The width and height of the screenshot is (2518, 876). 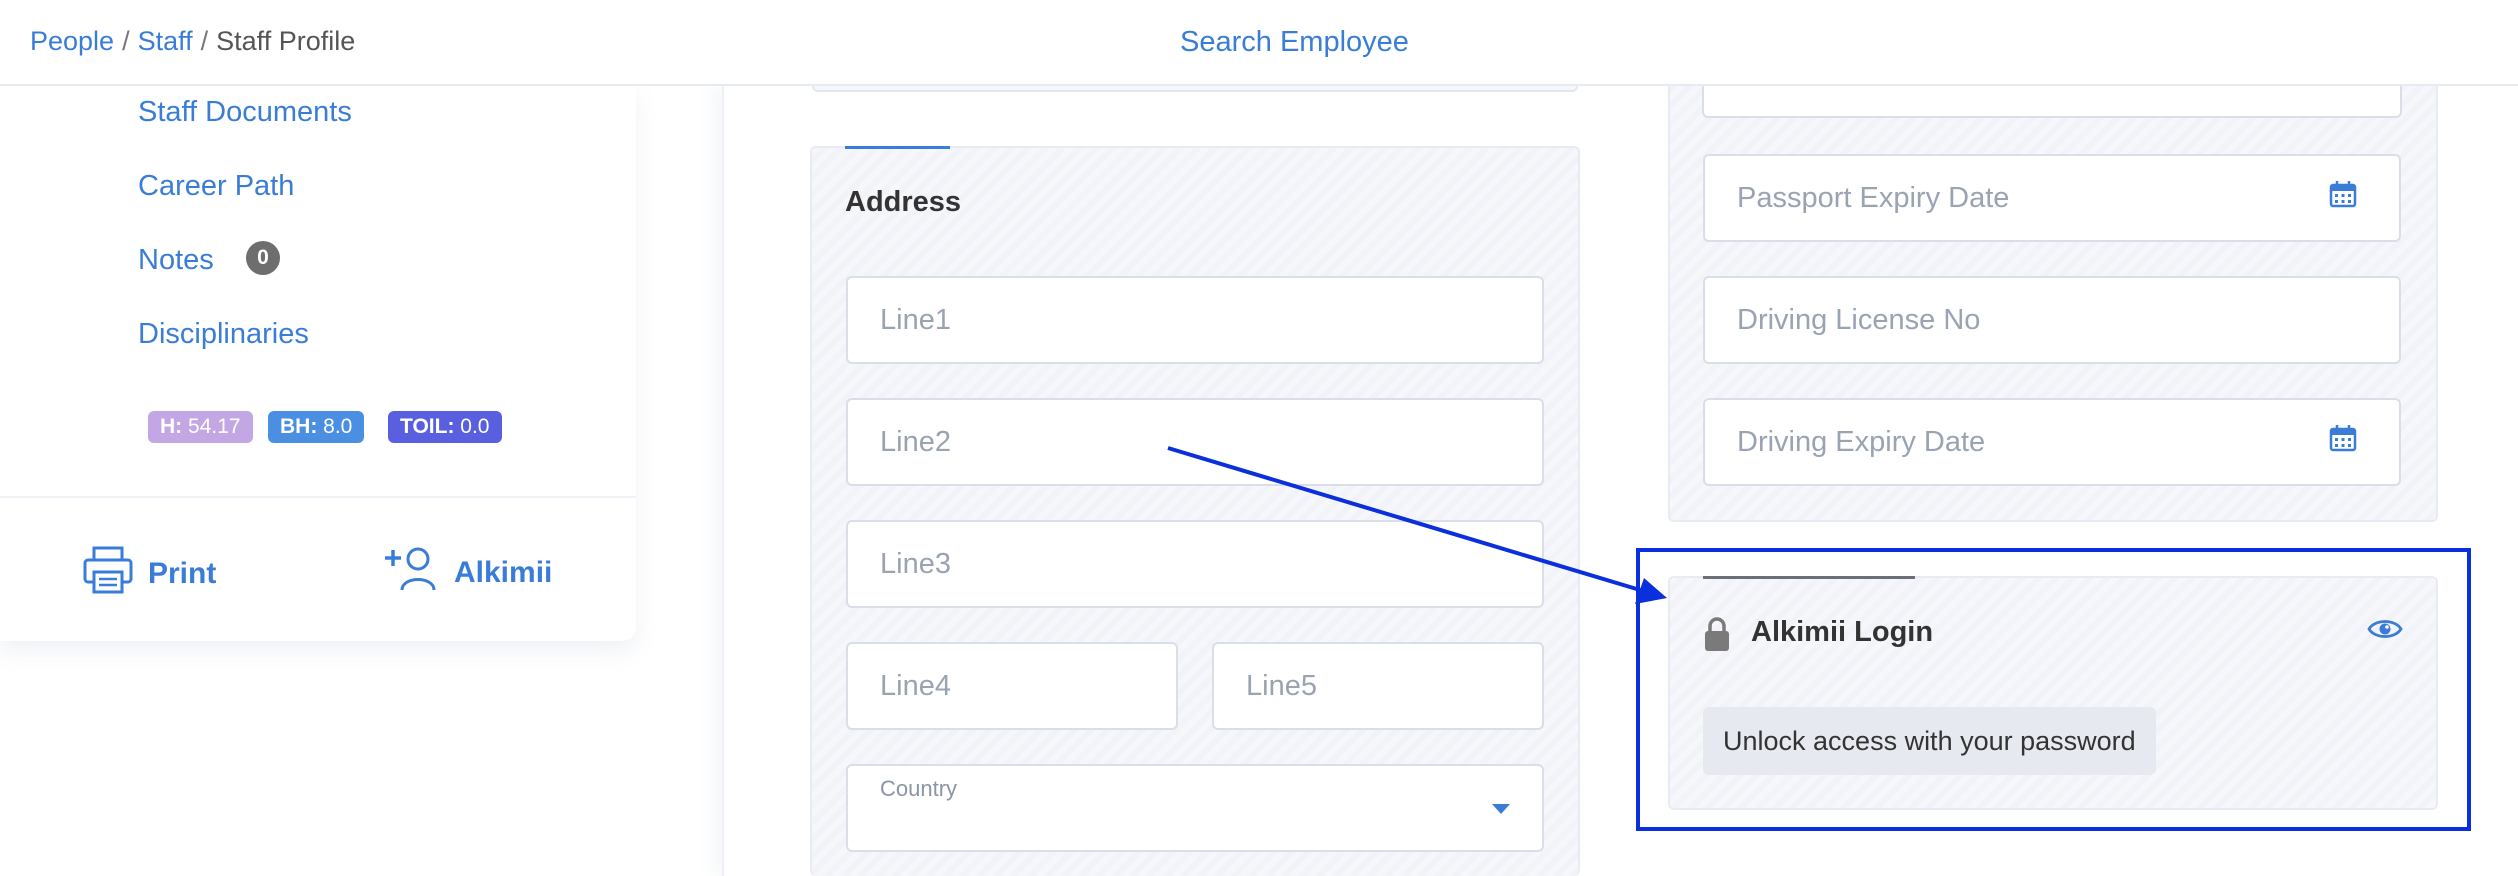 I want to click on breadcrumb-staff-profile: Staff Profile, so click(x=286, y=41).